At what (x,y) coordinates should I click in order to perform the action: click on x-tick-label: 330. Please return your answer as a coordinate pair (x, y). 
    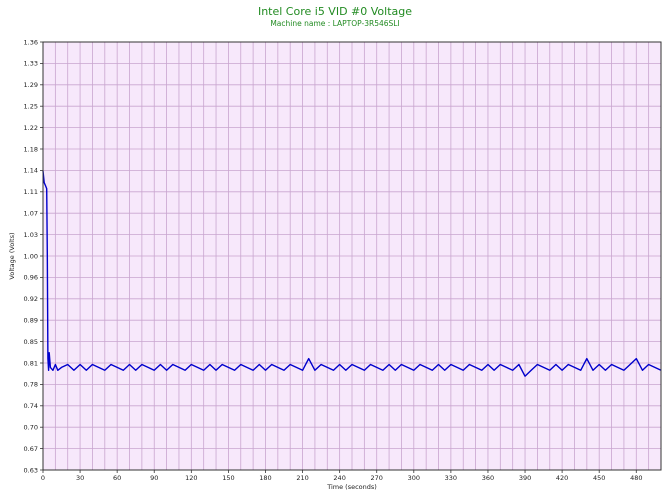
    Looking at the image, I should click on (451, 478).